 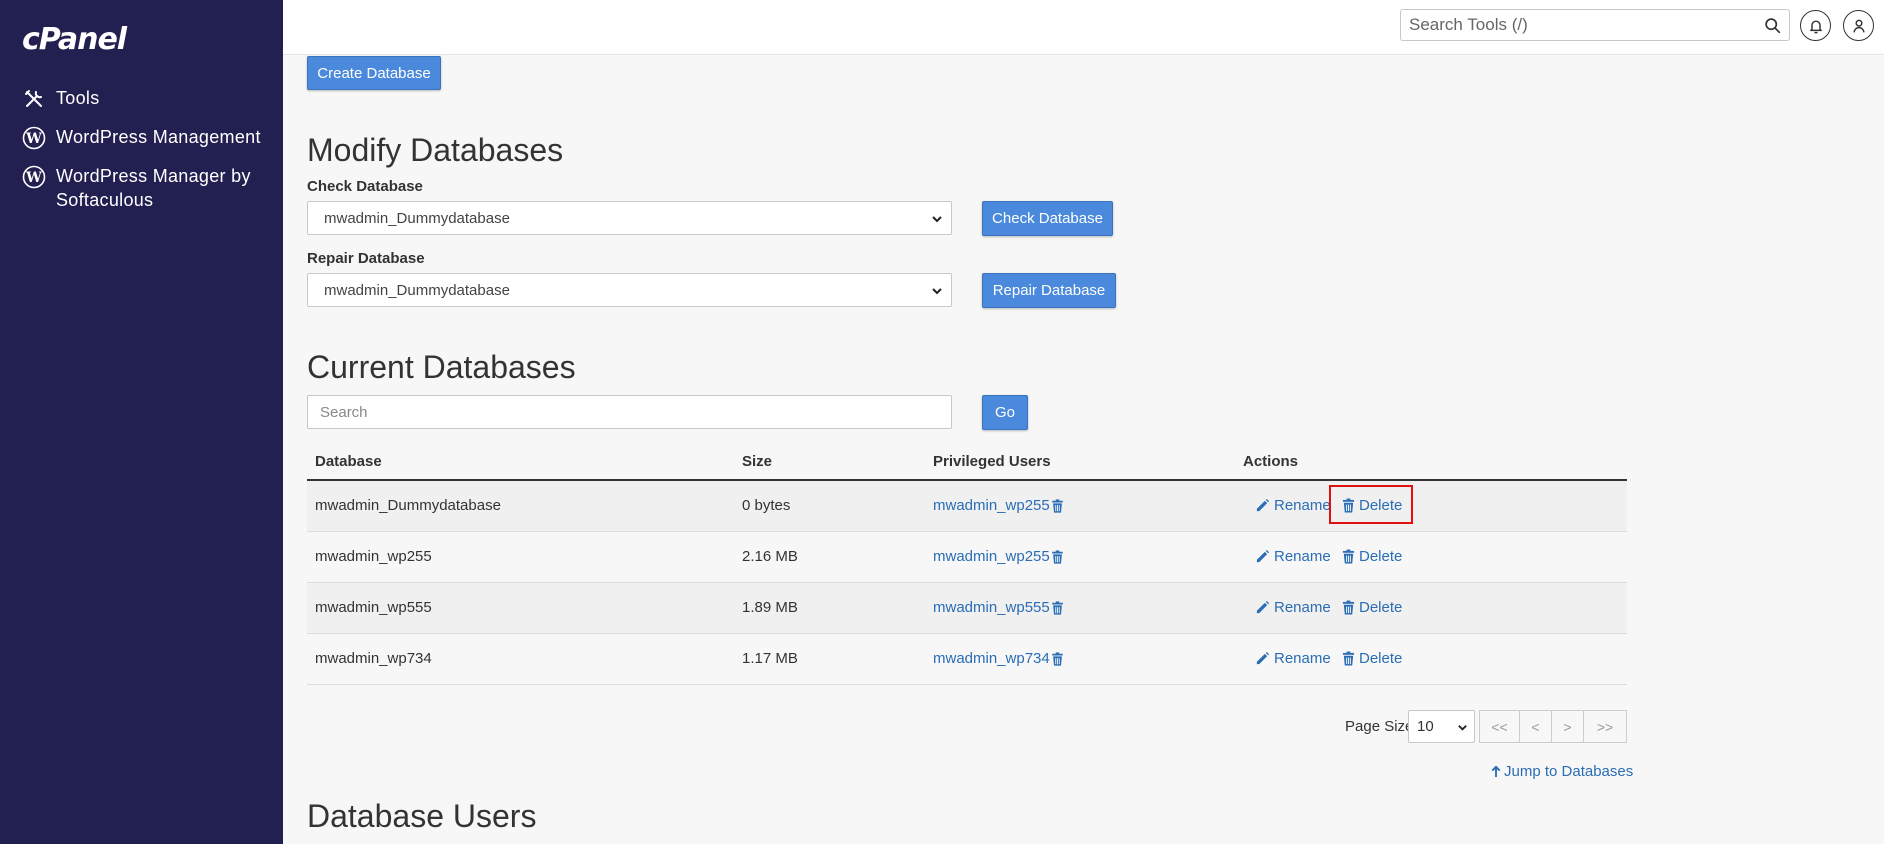 I want to click on database-search-field, so click(x=629, y=412).